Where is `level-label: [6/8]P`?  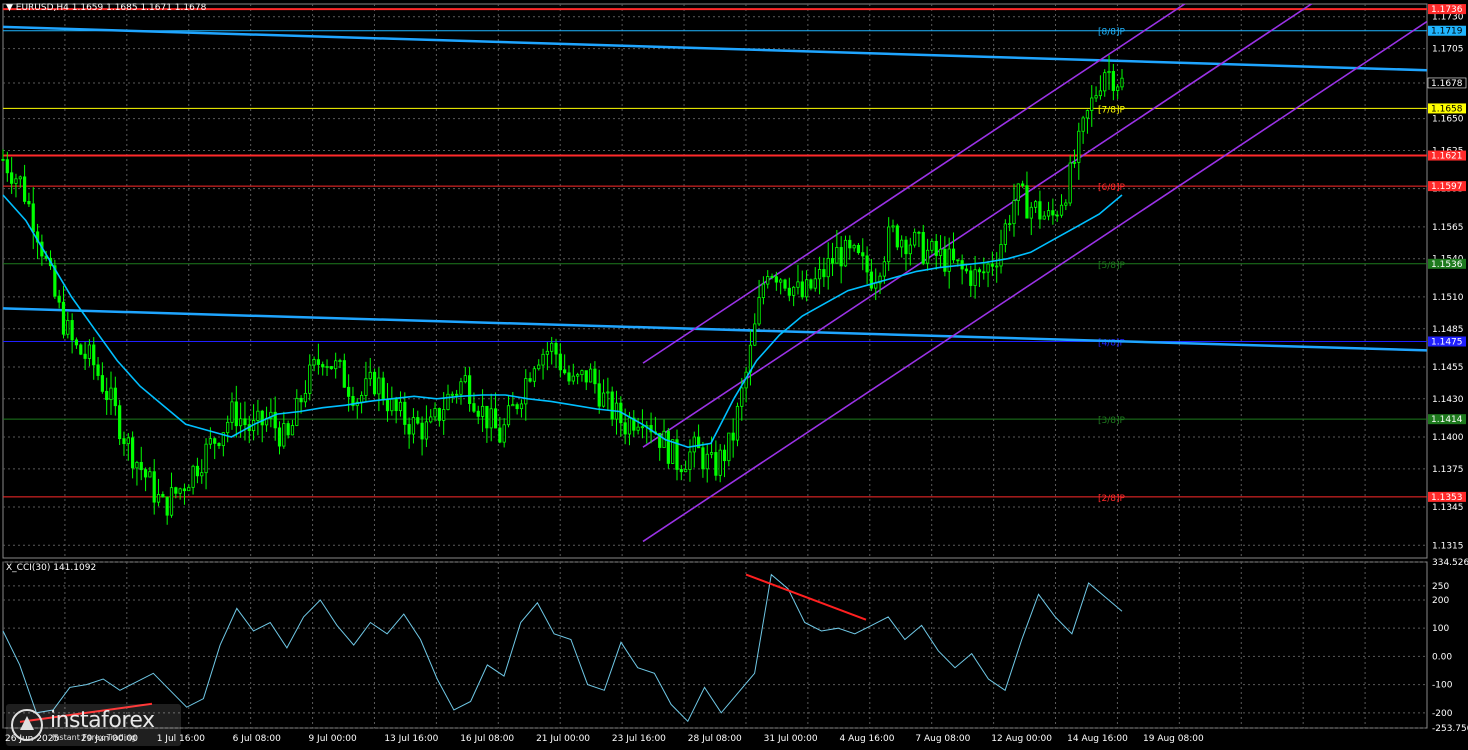 level-label: [6/8]P is located at coordinates (1112, 188).